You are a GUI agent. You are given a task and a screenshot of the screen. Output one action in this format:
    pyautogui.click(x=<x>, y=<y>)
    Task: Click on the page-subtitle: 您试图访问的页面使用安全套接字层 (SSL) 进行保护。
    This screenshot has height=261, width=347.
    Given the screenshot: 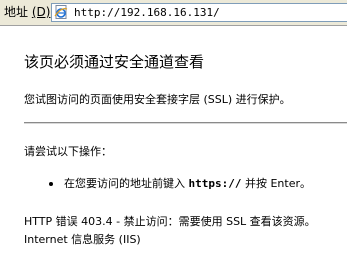 What is the action you would take?
    pyautogui.click(x=157, y=99)
    